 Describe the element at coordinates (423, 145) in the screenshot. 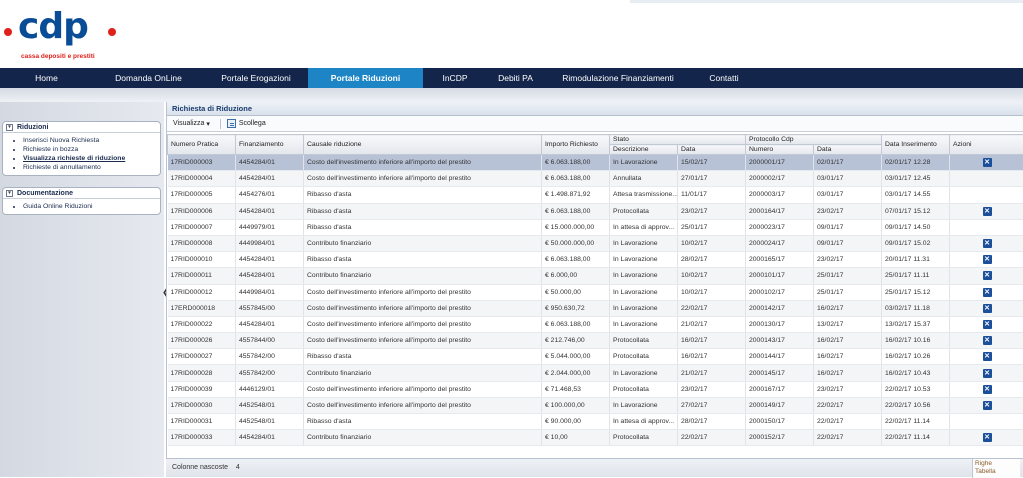

I see `header-causale: Causale riduzione` at that location.